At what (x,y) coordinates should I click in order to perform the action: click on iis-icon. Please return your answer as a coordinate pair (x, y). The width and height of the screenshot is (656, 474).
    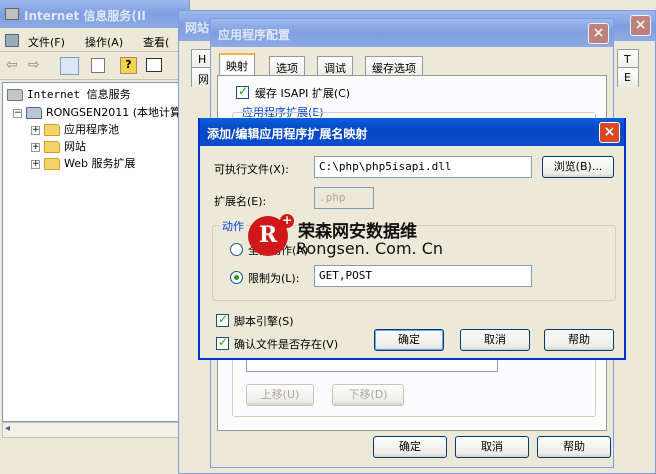
    Looking at the image, I should click on (12, 14).